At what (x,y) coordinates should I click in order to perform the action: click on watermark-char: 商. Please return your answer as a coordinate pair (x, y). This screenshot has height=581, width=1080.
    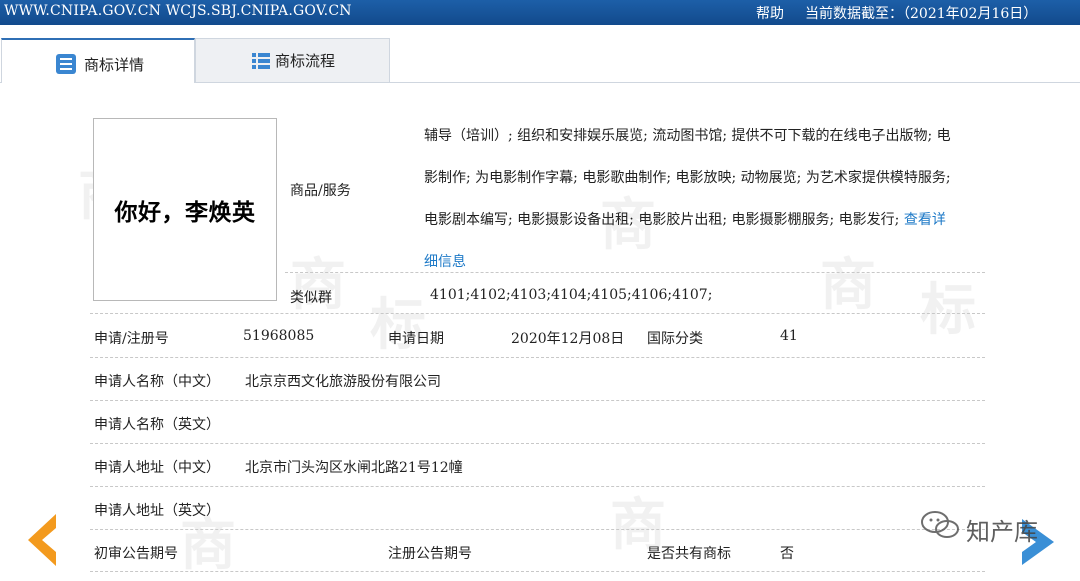
    Looking at the image, I should click on (318, 285).